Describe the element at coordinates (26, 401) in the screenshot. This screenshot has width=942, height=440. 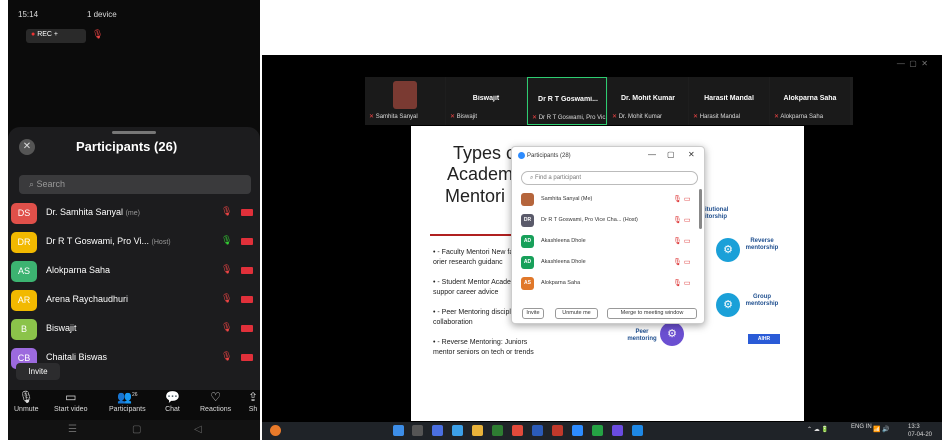
I see `unmute-button: 🎙 Unmute` at that location.